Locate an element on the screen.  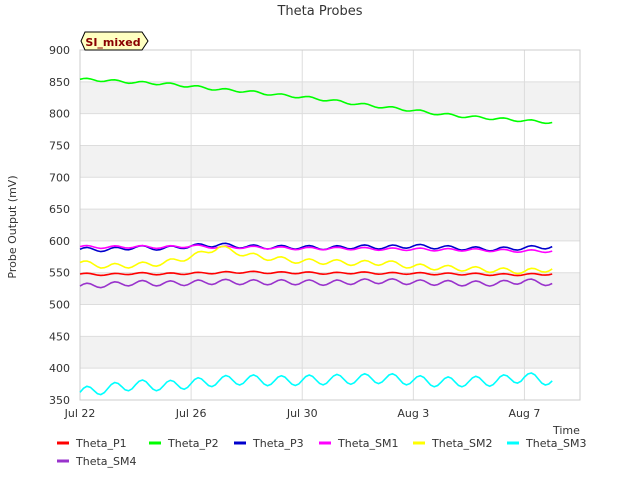
legend-item-theta-p3: Theta_P3 is located at coordinates (269, 443).